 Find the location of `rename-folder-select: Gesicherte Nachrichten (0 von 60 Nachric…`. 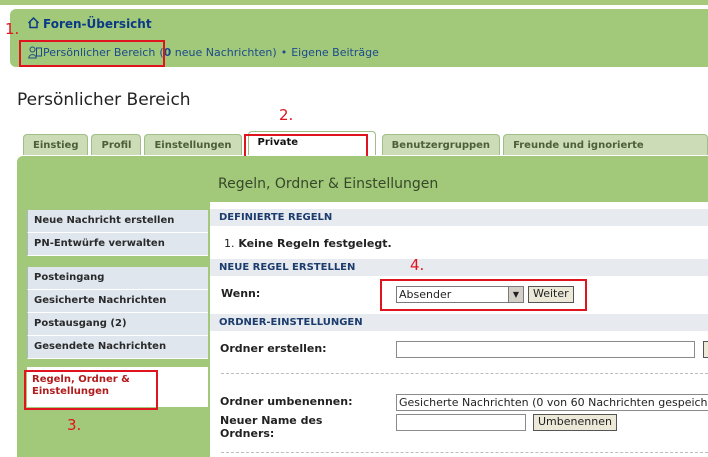

rename-folder-select: Gesicherte Nachrichten (0 von 60 Nachric… is located at coordinates (552, 402).